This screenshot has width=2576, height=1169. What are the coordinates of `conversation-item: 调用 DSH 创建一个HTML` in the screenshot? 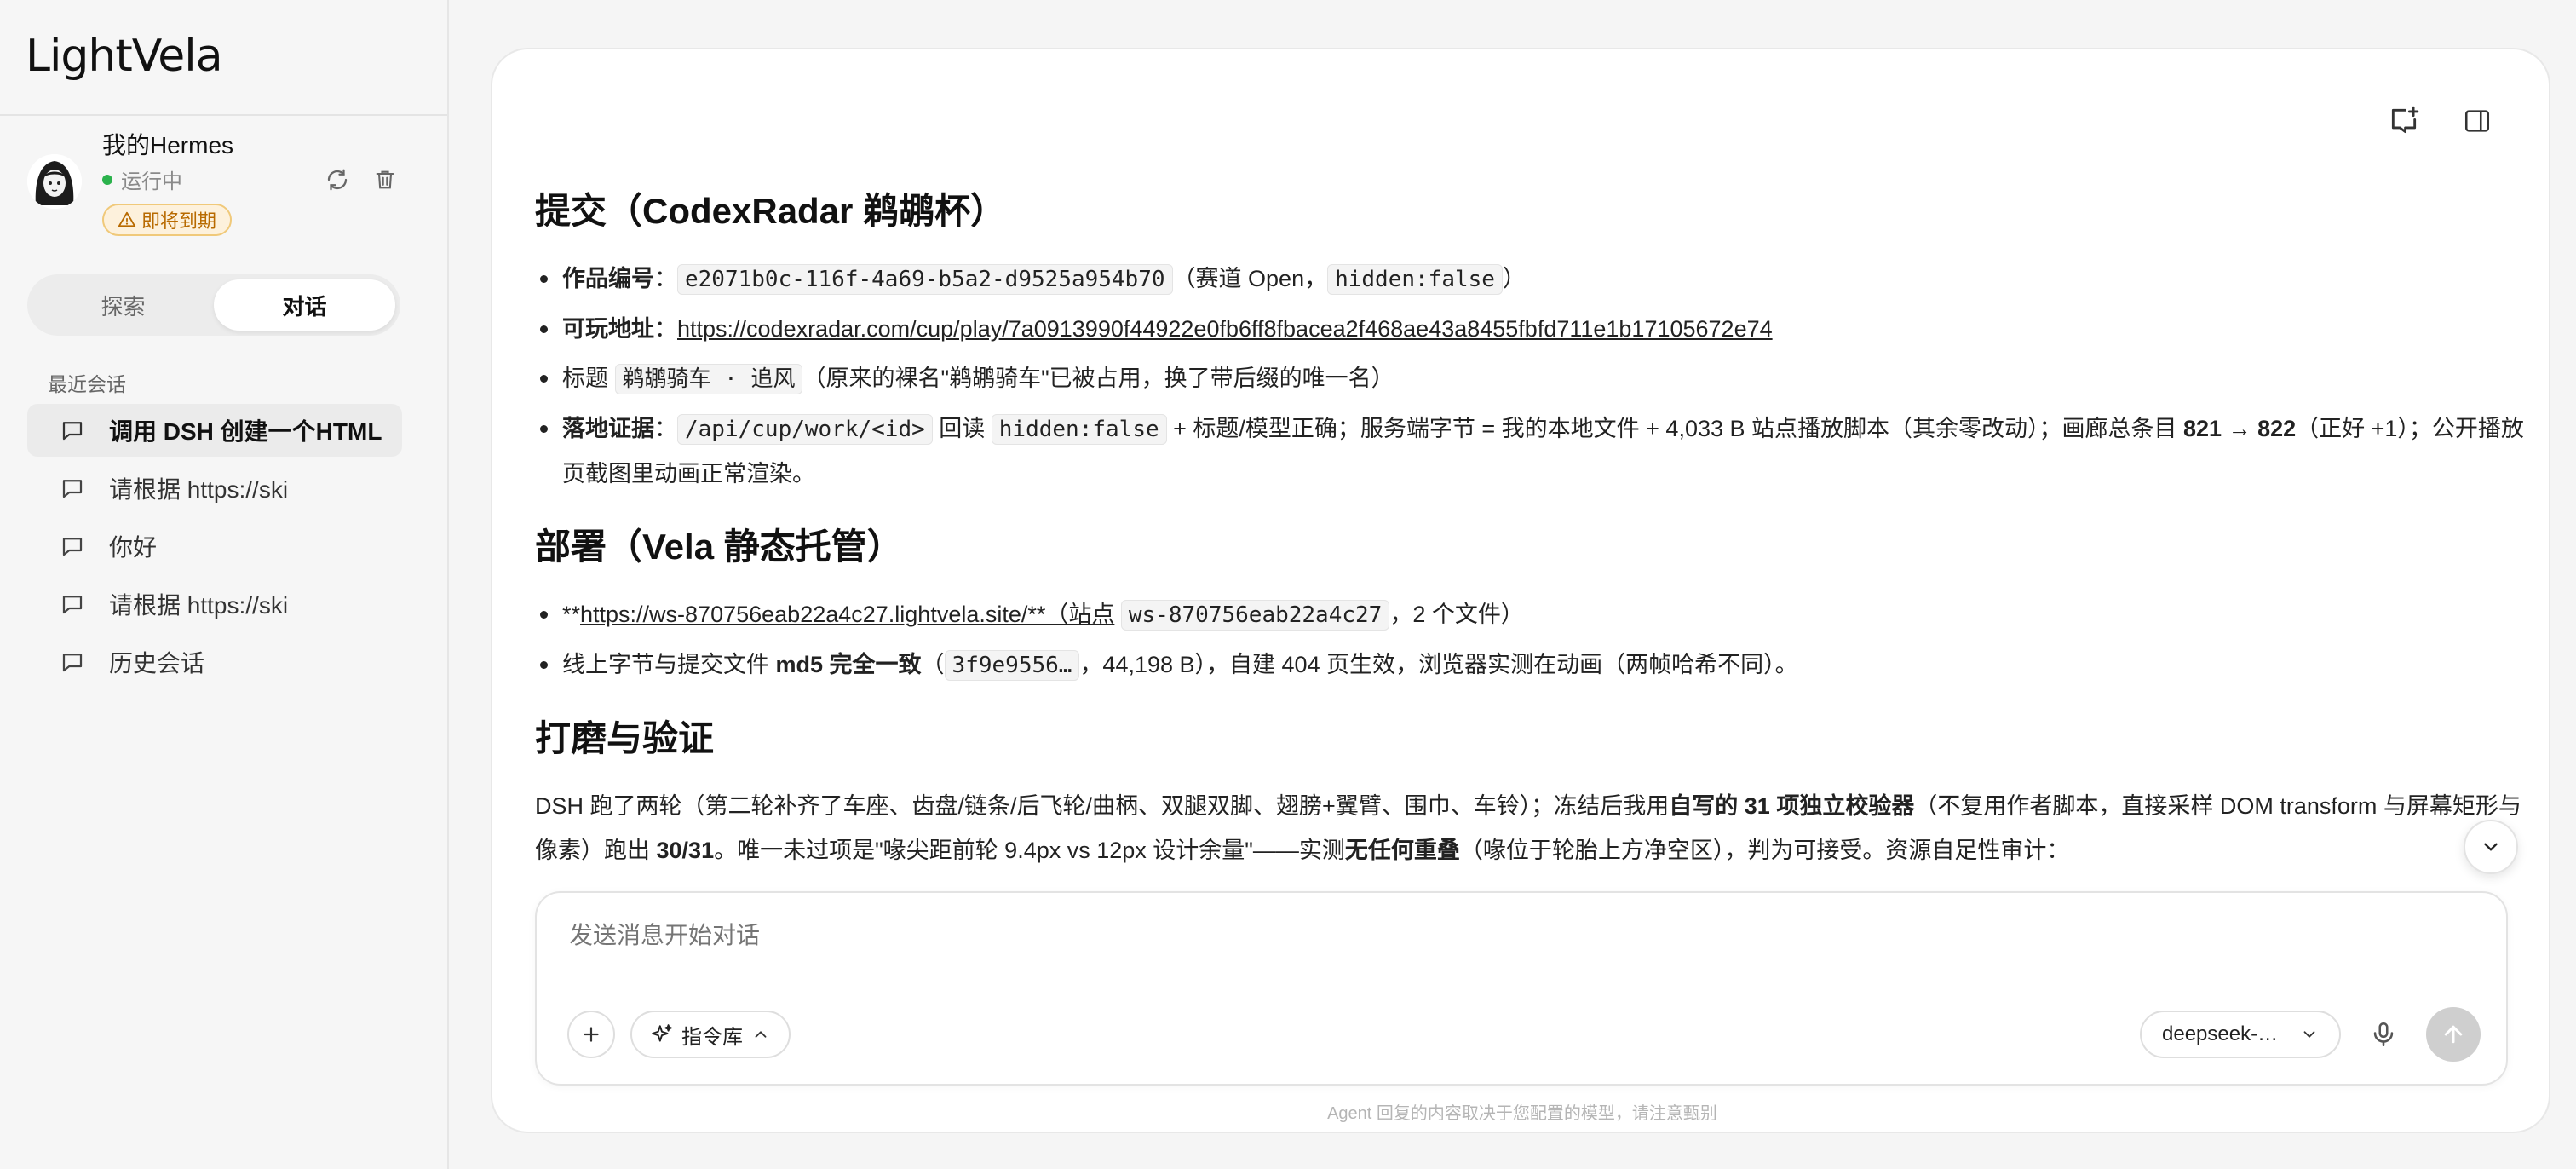 It's located at (214, 430).